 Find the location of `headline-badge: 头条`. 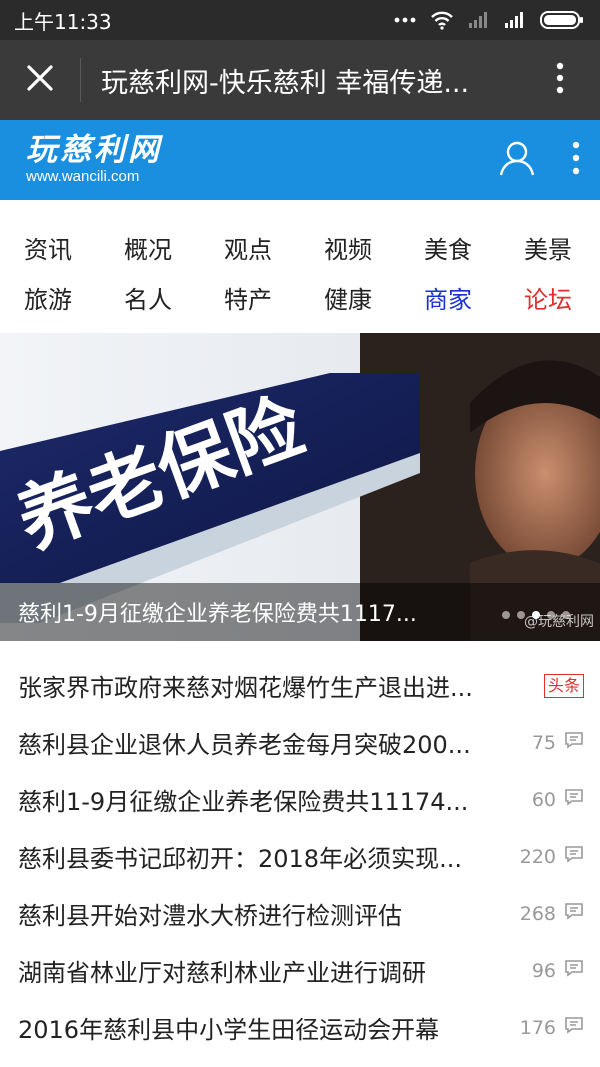

headline-badge: 头条 is located at coordinates (563, 685).